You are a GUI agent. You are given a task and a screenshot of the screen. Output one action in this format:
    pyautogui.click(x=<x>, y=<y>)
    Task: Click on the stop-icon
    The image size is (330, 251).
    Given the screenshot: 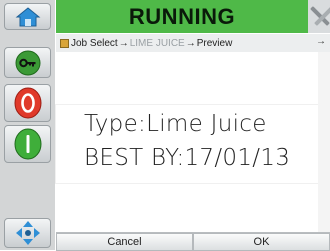 What is the action you would take?
    pyautogui.click(x=27, y=103)
    